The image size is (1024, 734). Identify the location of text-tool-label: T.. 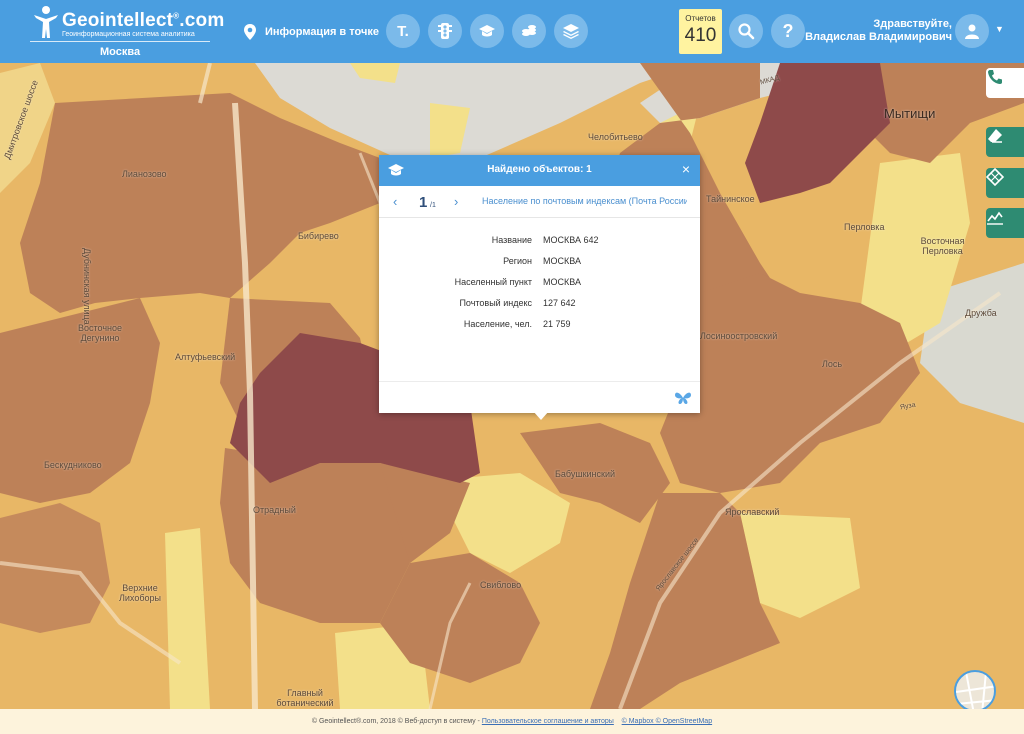
(403, 31).